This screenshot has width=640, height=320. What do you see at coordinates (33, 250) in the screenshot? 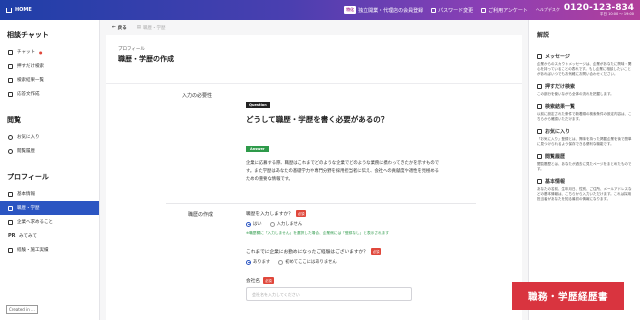
I see `sidebar-item-label: 経験・施工実績` at bounding box center [33, 250].